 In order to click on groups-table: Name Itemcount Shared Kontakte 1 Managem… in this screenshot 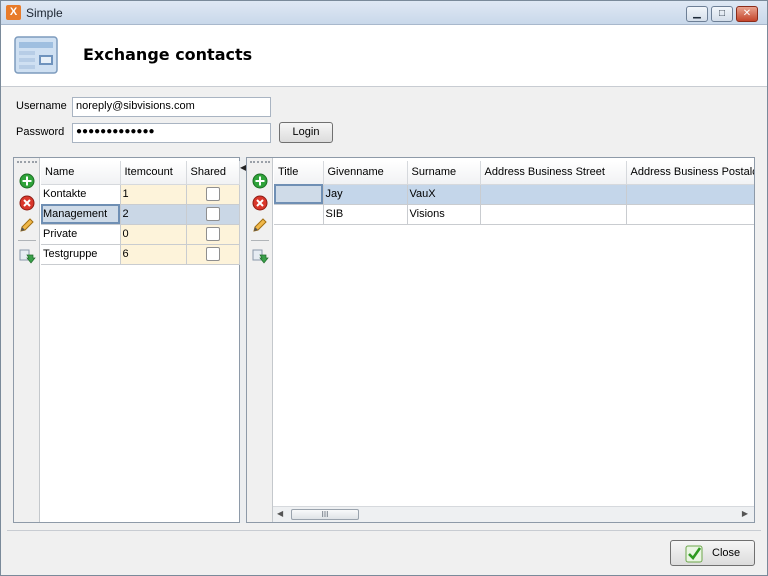, I will do `click(140, 213)`.